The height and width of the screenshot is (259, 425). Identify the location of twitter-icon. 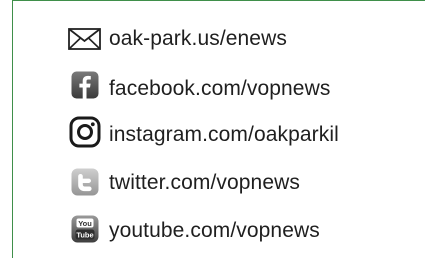
(85, 182).